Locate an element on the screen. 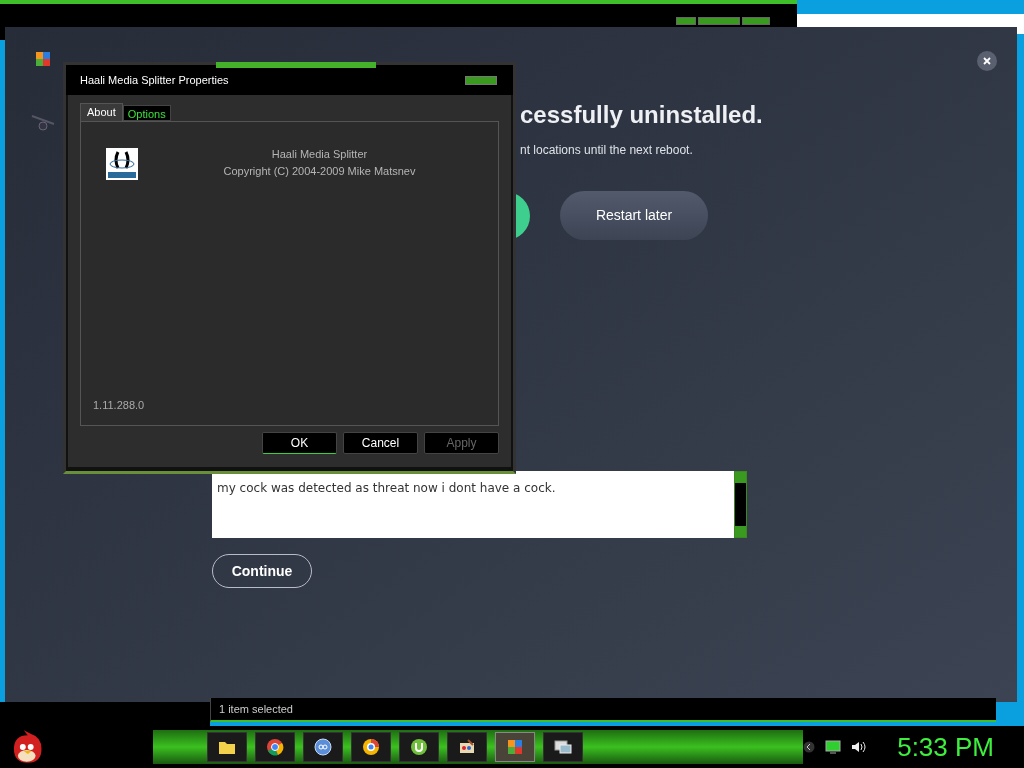  chrome-icon is located at coordinates (275, 747).